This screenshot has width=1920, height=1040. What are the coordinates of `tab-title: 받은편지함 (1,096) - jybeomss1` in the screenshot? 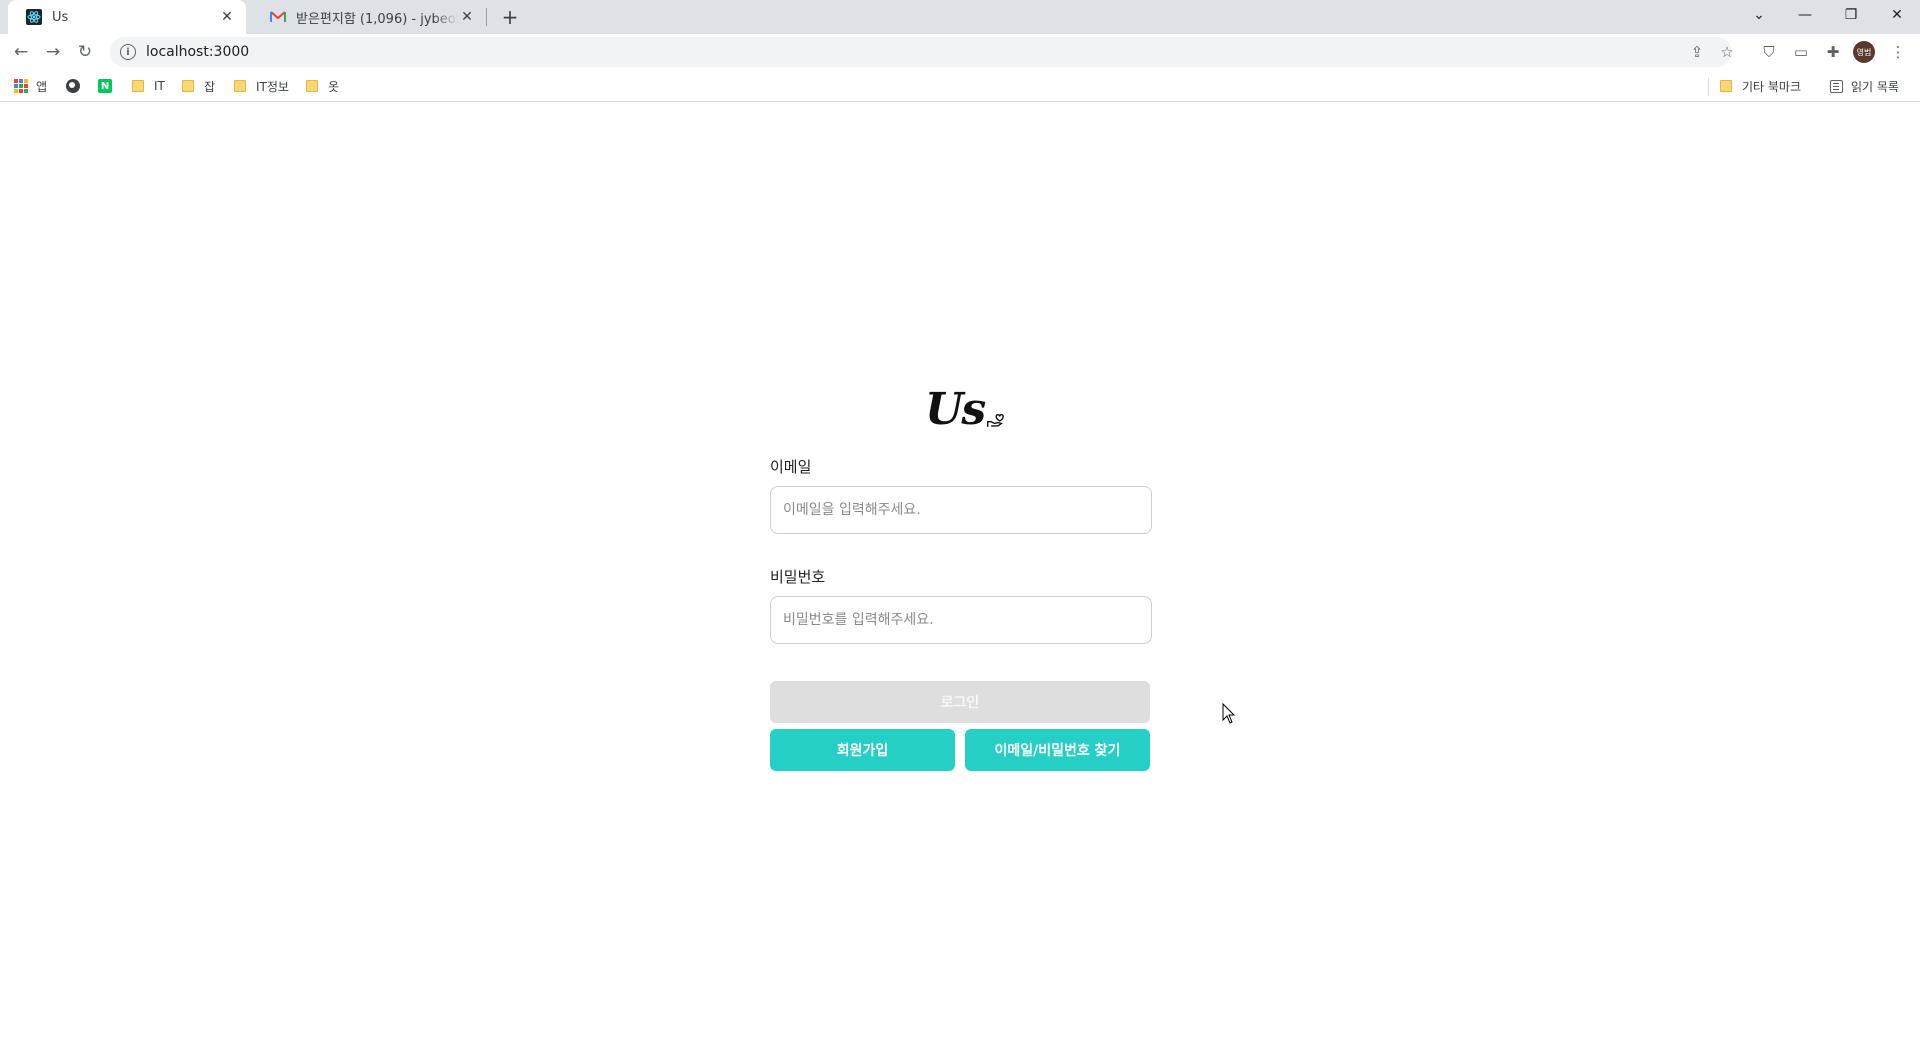 It's located at (377, 19).